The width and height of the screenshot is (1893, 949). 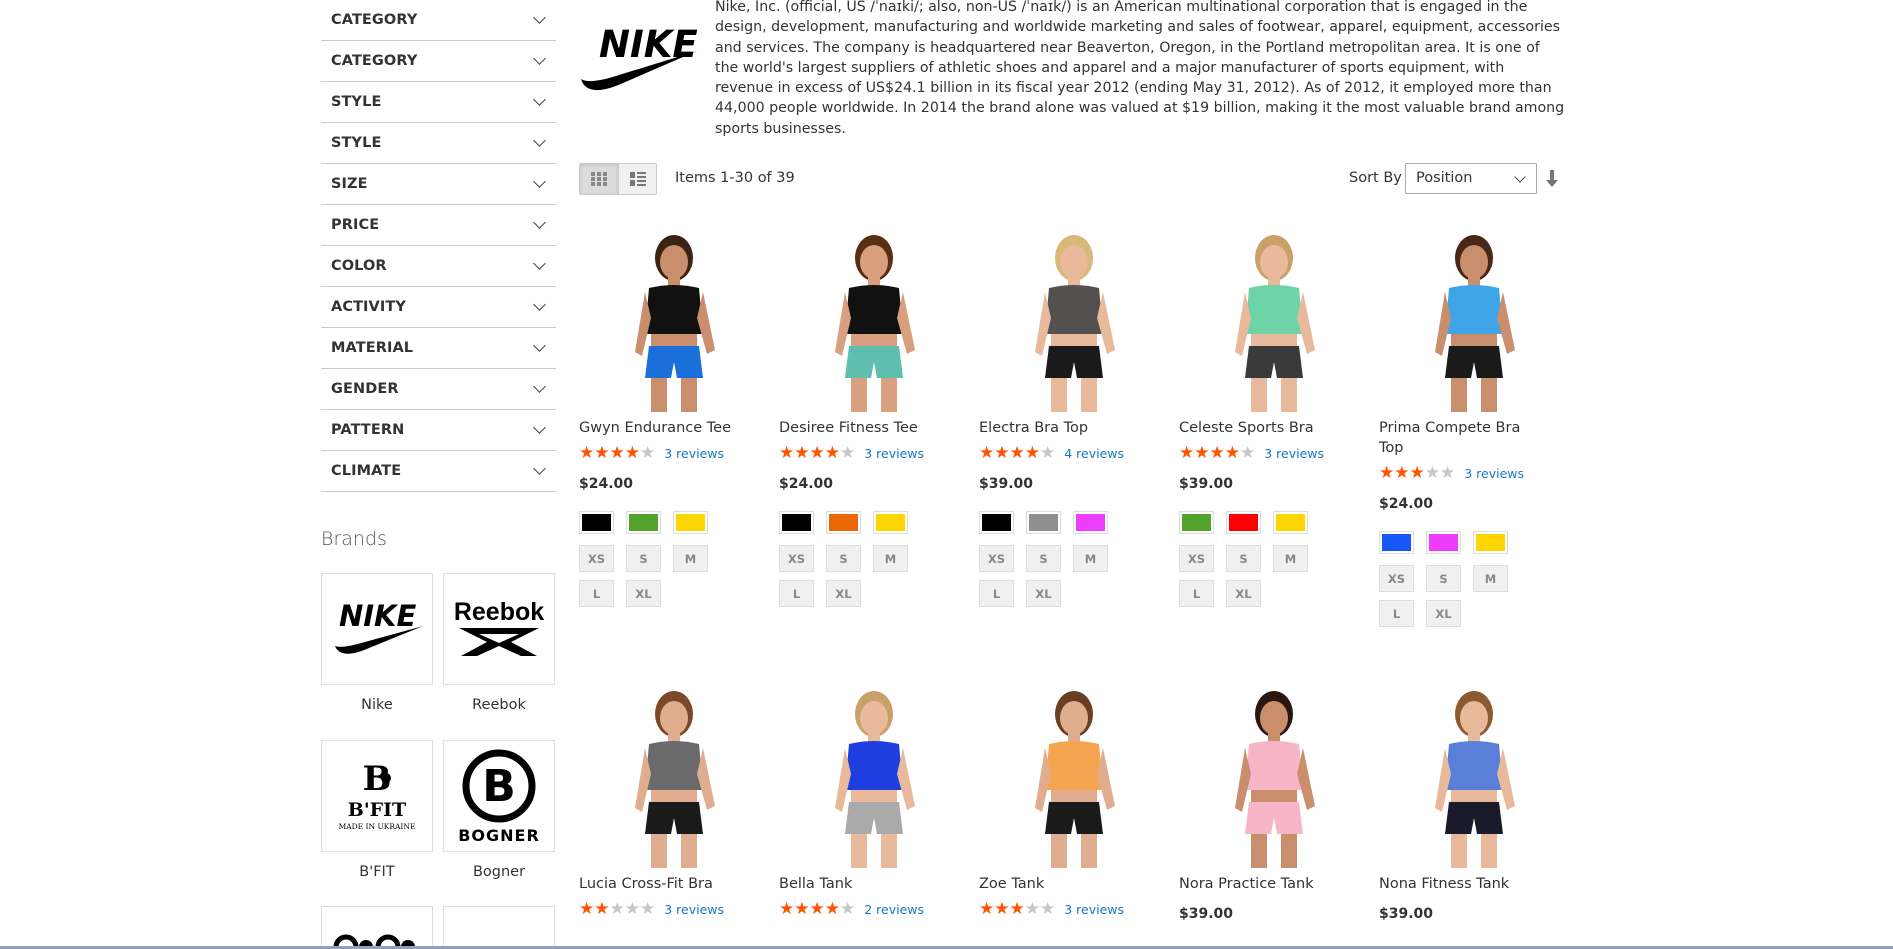 What do you see at coordinates (1074, 798) in the screenshot?
I see `product-item: Zoe Tank ★ ★ ★ ★ ★ 3 reviews` at bounding box center [1074, 798].